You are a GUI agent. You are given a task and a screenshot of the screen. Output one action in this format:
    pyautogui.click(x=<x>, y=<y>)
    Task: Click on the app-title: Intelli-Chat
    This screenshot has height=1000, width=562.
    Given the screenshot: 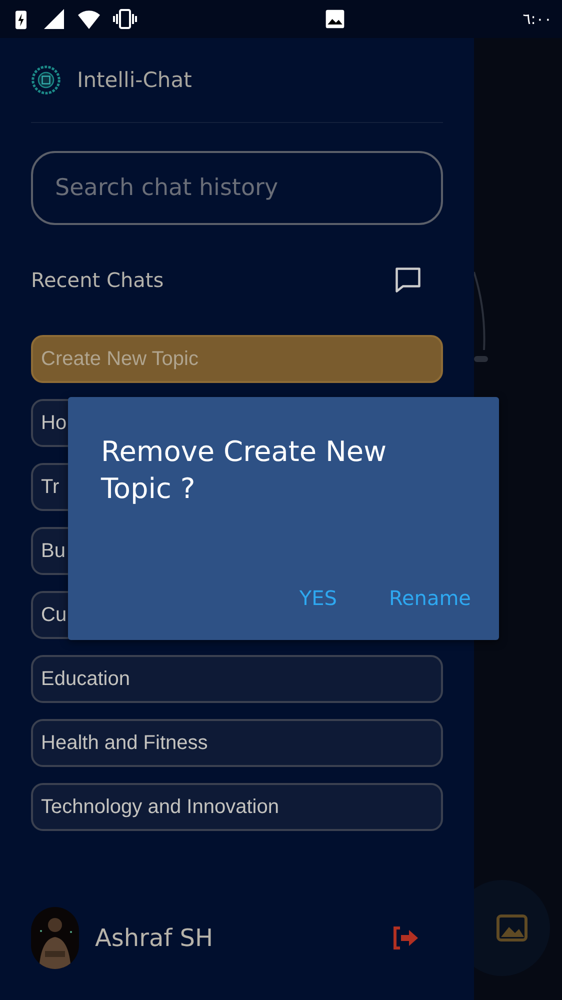 What is the action you would take?
    pyautogui.click(x=134, y=80)
    